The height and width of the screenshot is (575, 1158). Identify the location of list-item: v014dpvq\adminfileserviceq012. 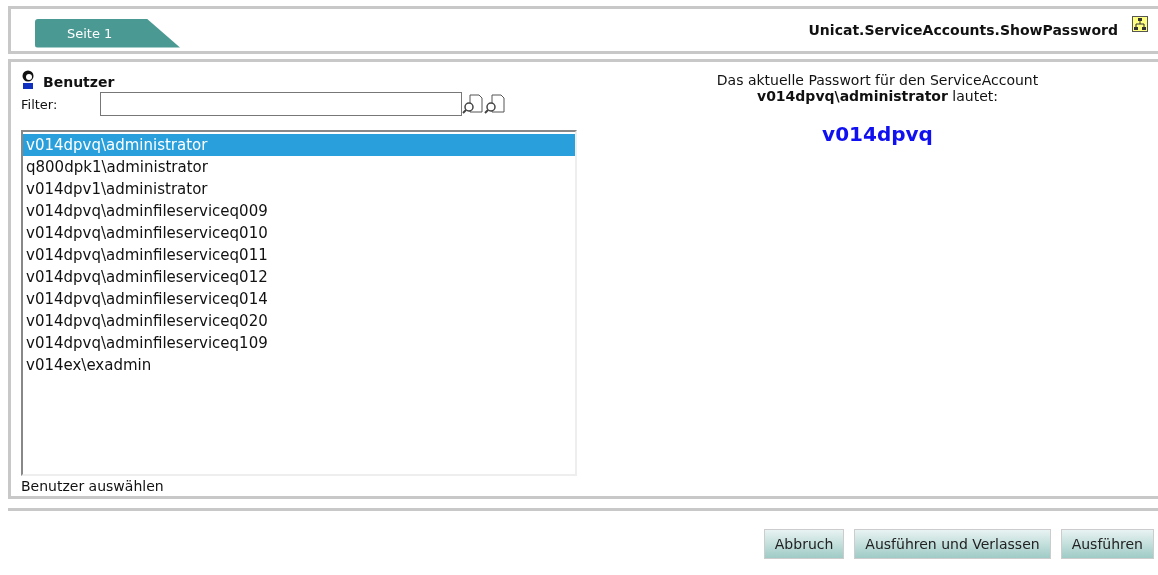
(299, 277).